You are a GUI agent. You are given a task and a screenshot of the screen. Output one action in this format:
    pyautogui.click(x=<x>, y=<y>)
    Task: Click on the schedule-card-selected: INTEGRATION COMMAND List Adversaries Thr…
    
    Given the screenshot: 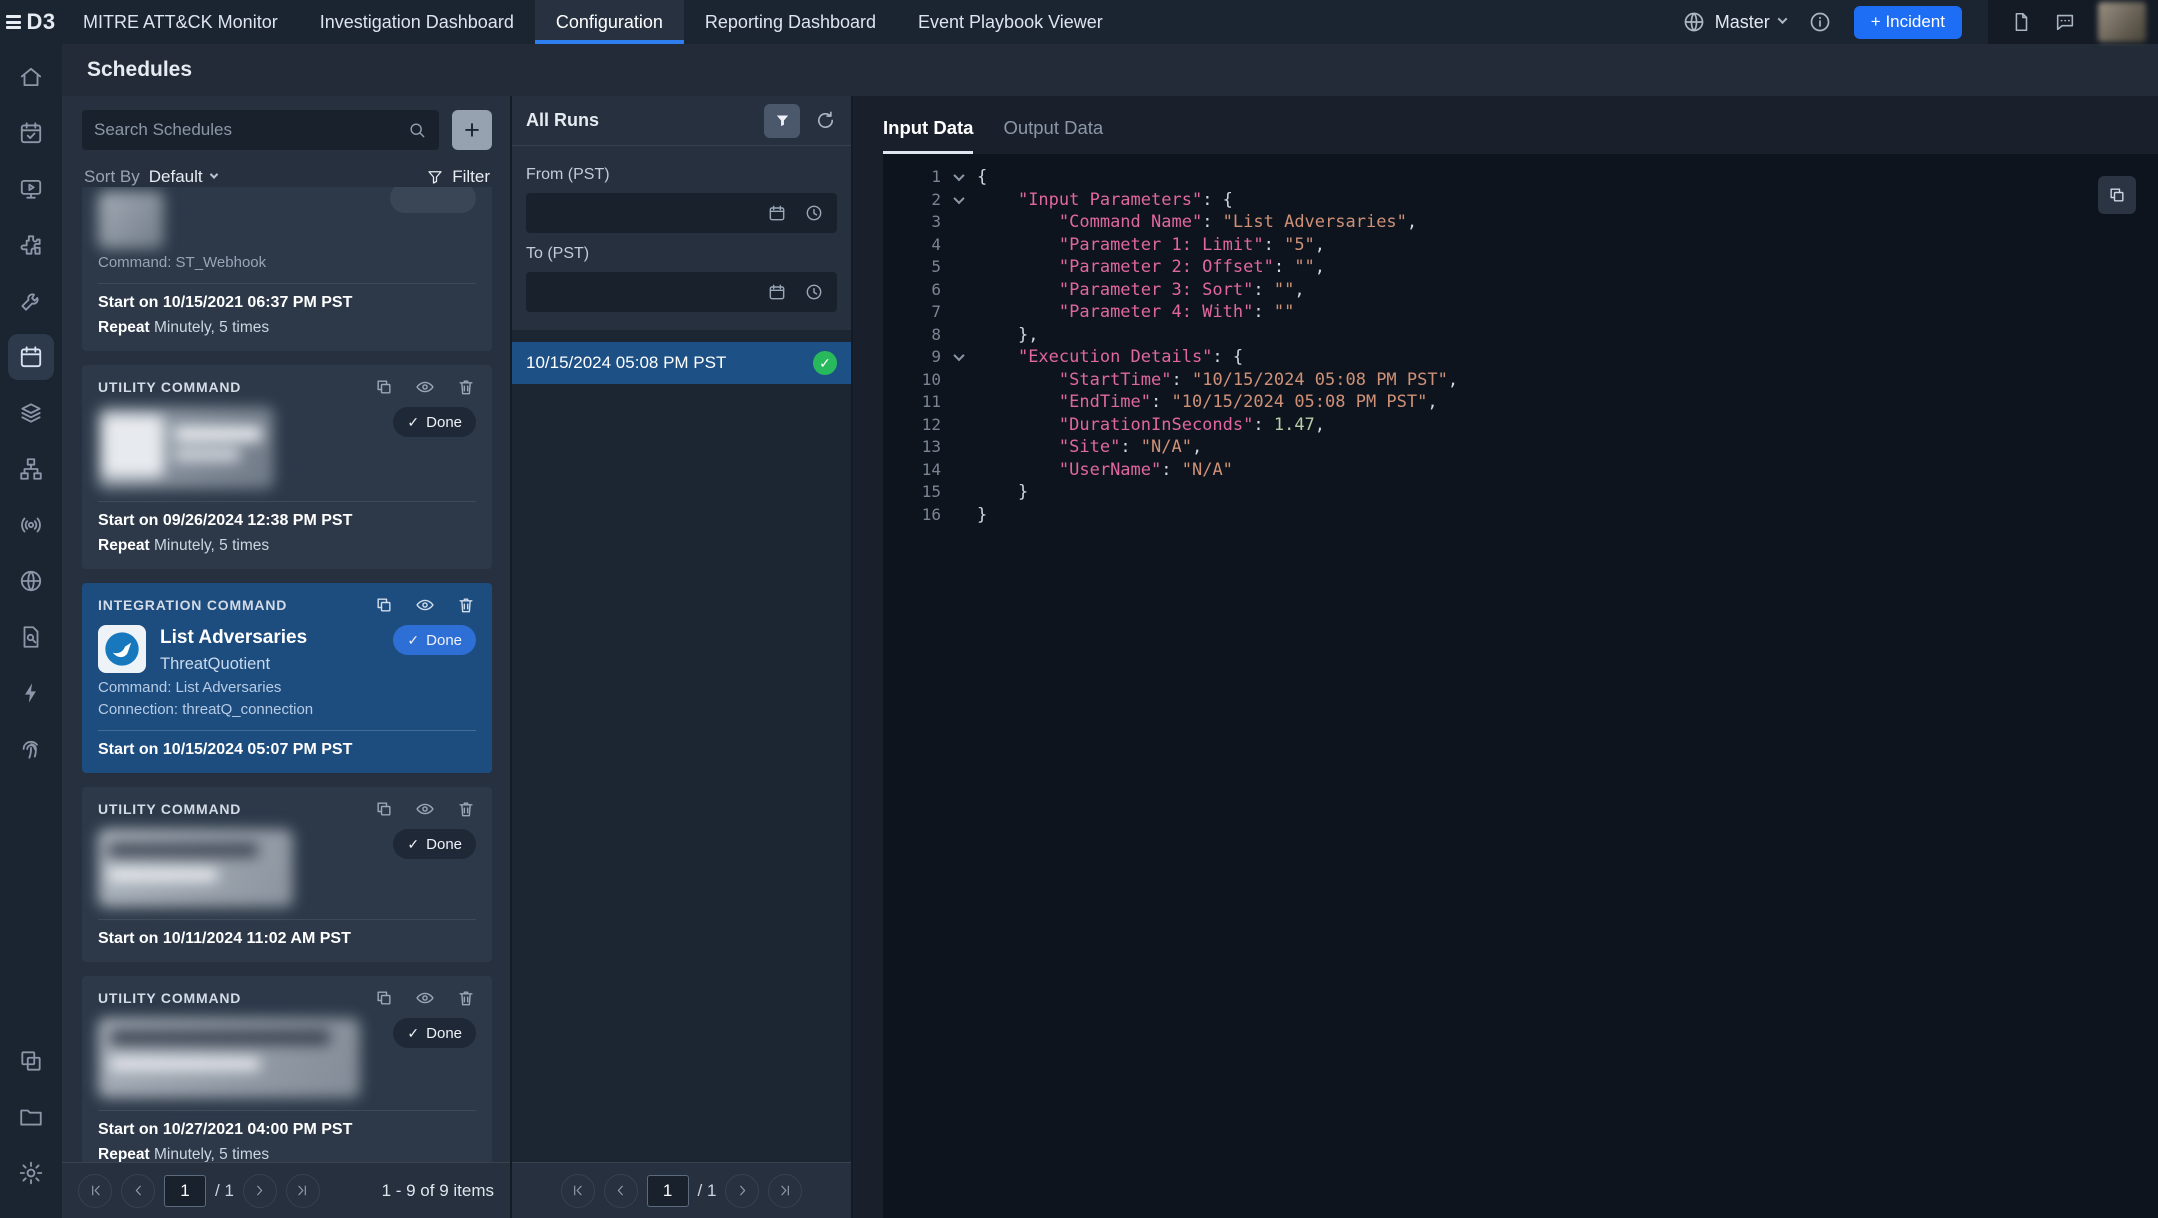 What is the action you would take?
    pyautogui.click(x=287, y=678)
    